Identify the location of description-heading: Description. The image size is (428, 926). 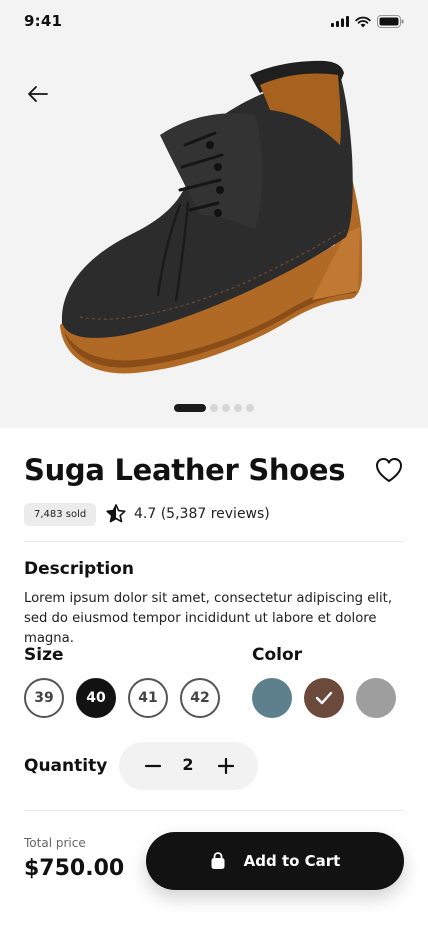
(79, 569).